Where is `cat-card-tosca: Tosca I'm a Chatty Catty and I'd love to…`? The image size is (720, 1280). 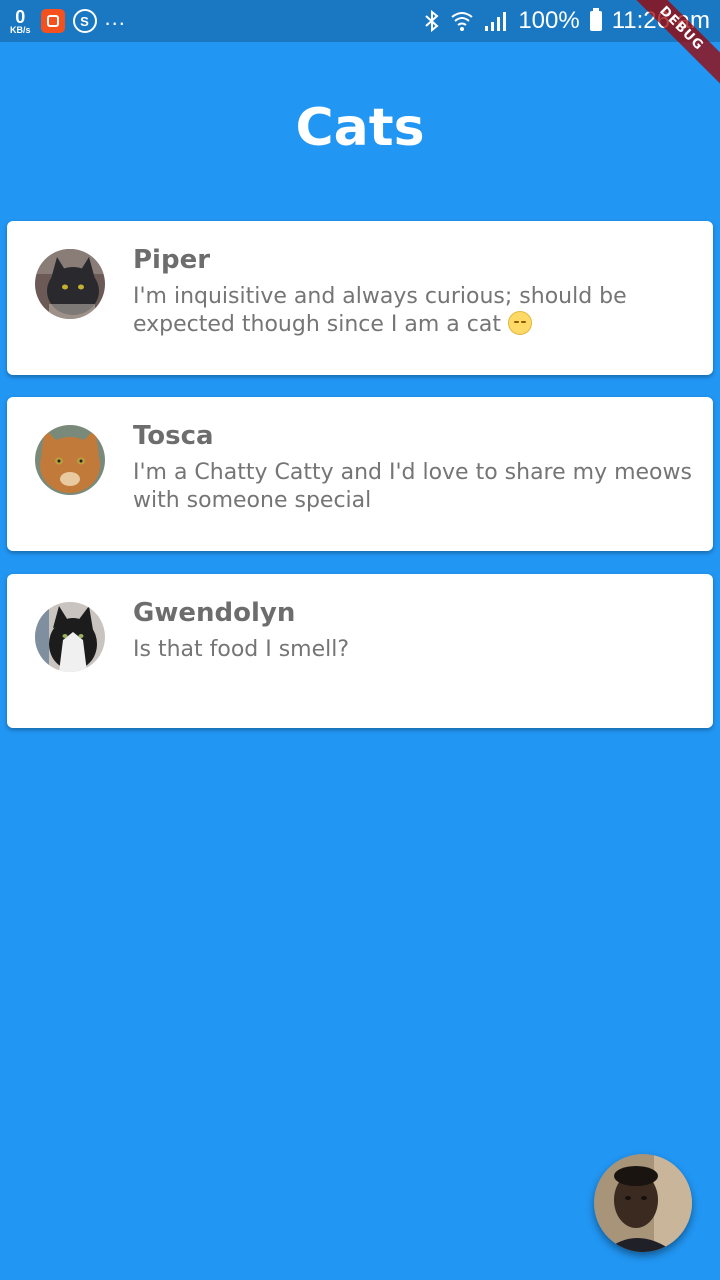 cat-card-tosca: Tosca I'm a Chatty Catty and I'd love to… is located at coordinates (360, 474).